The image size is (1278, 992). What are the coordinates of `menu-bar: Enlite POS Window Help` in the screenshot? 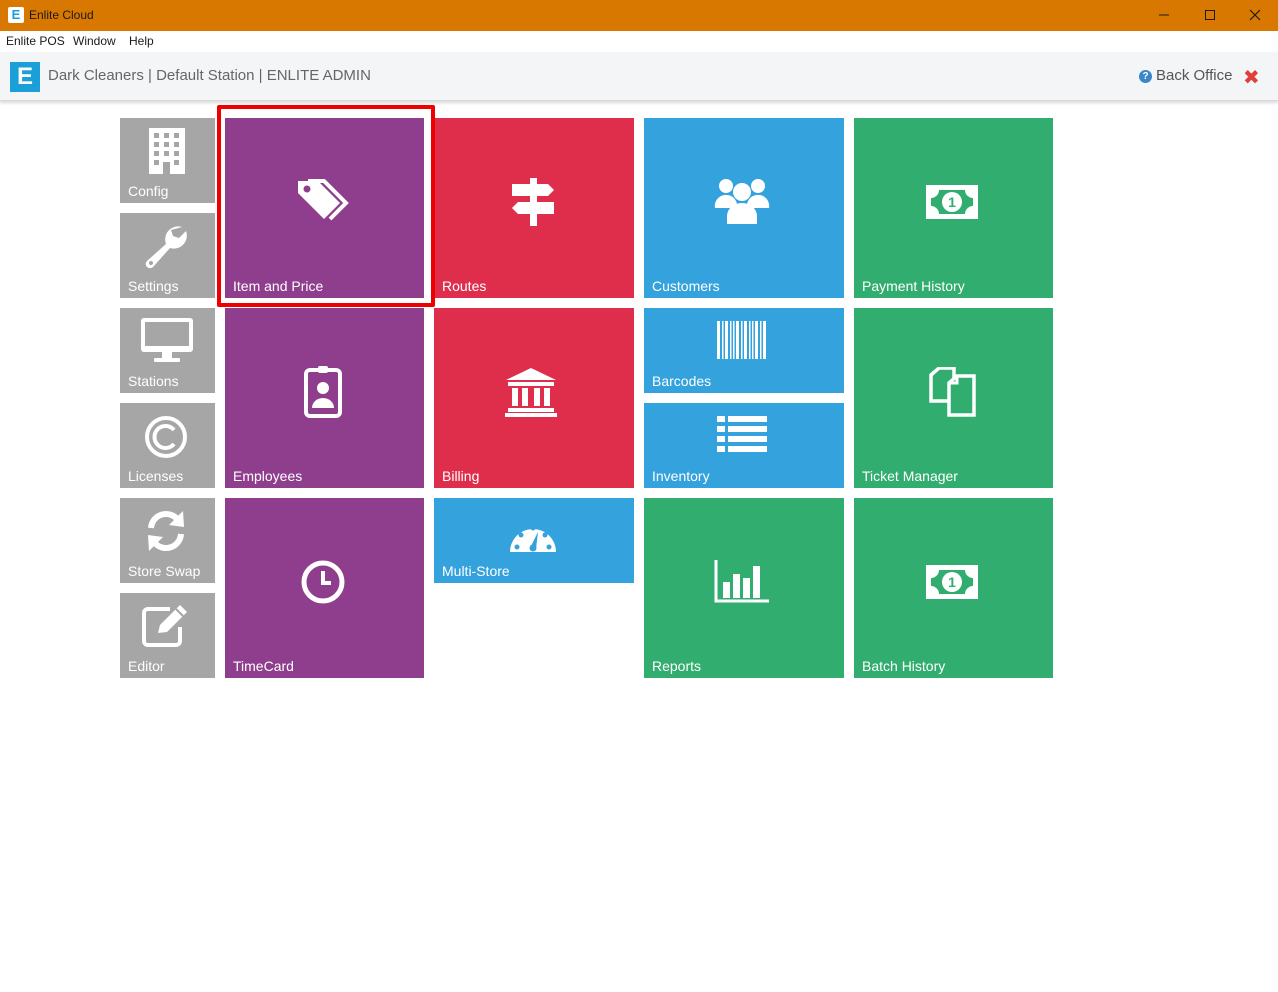 It's located at (639, 41).